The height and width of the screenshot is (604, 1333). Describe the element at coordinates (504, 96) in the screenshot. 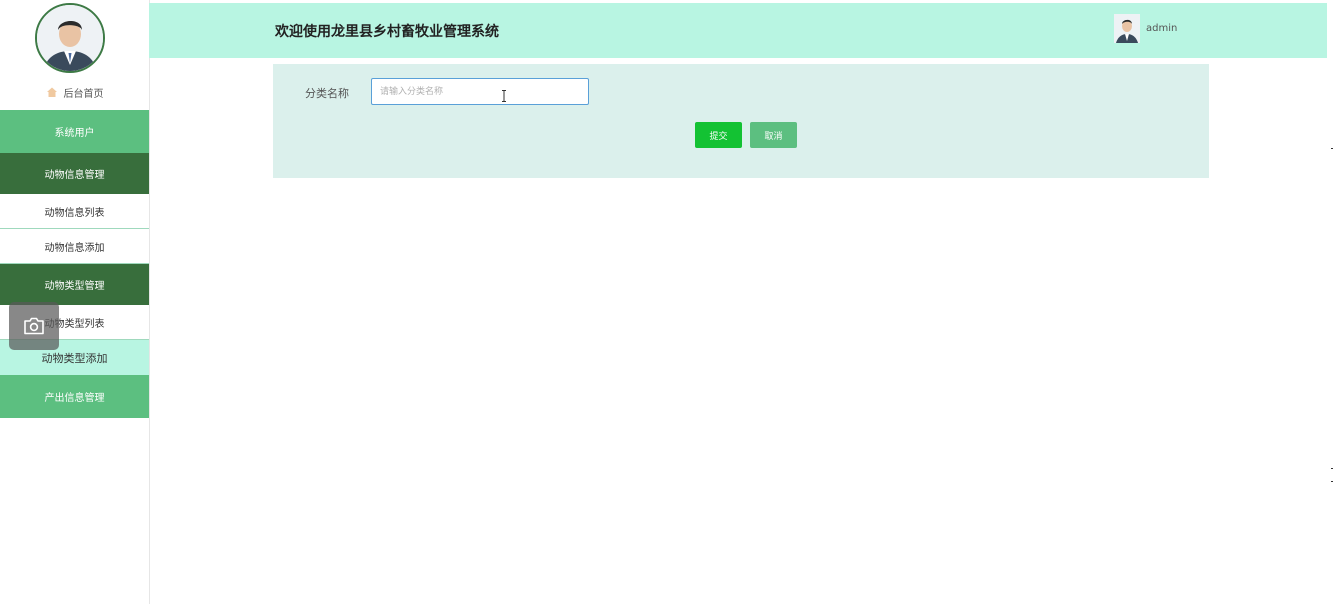

I see `text-cursor-icon` at that location.